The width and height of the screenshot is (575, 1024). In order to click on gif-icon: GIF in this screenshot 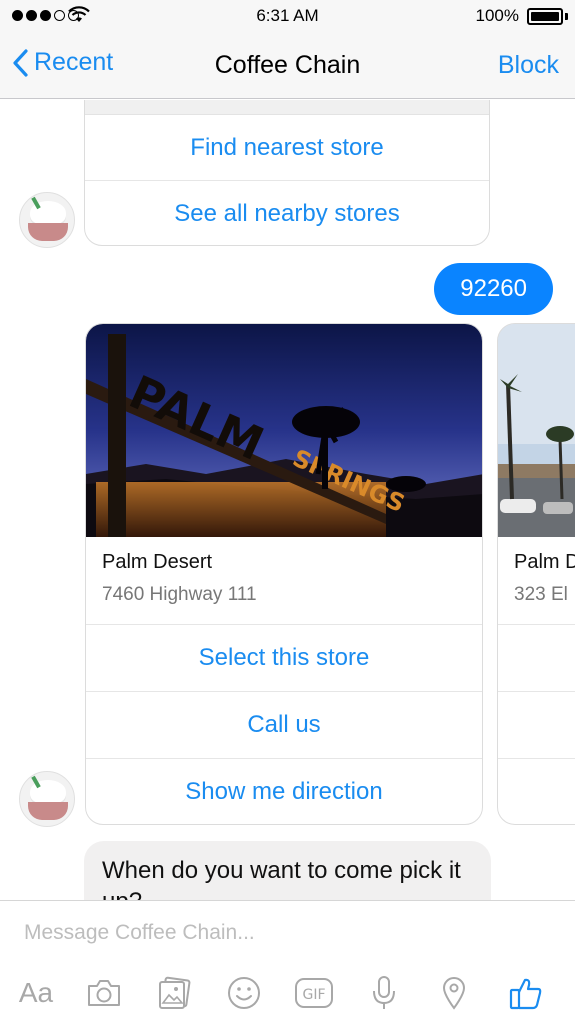, I will do `click(314, 993)`.